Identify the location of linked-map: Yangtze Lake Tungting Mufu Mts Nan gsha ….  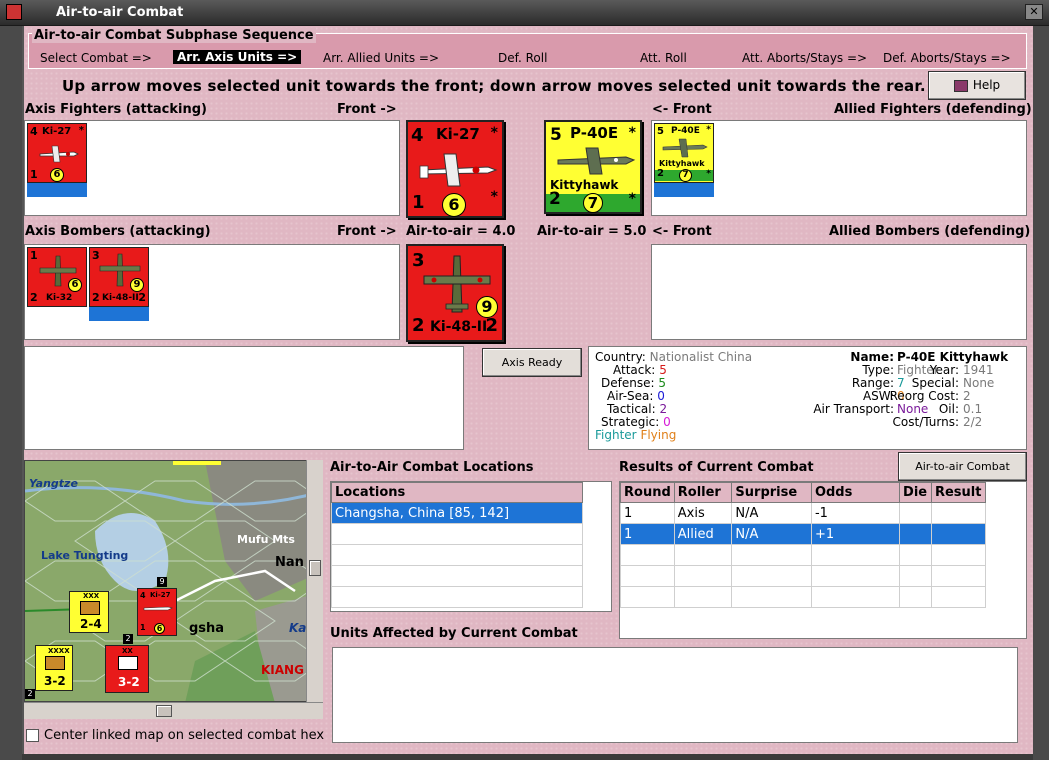
(173, 581).